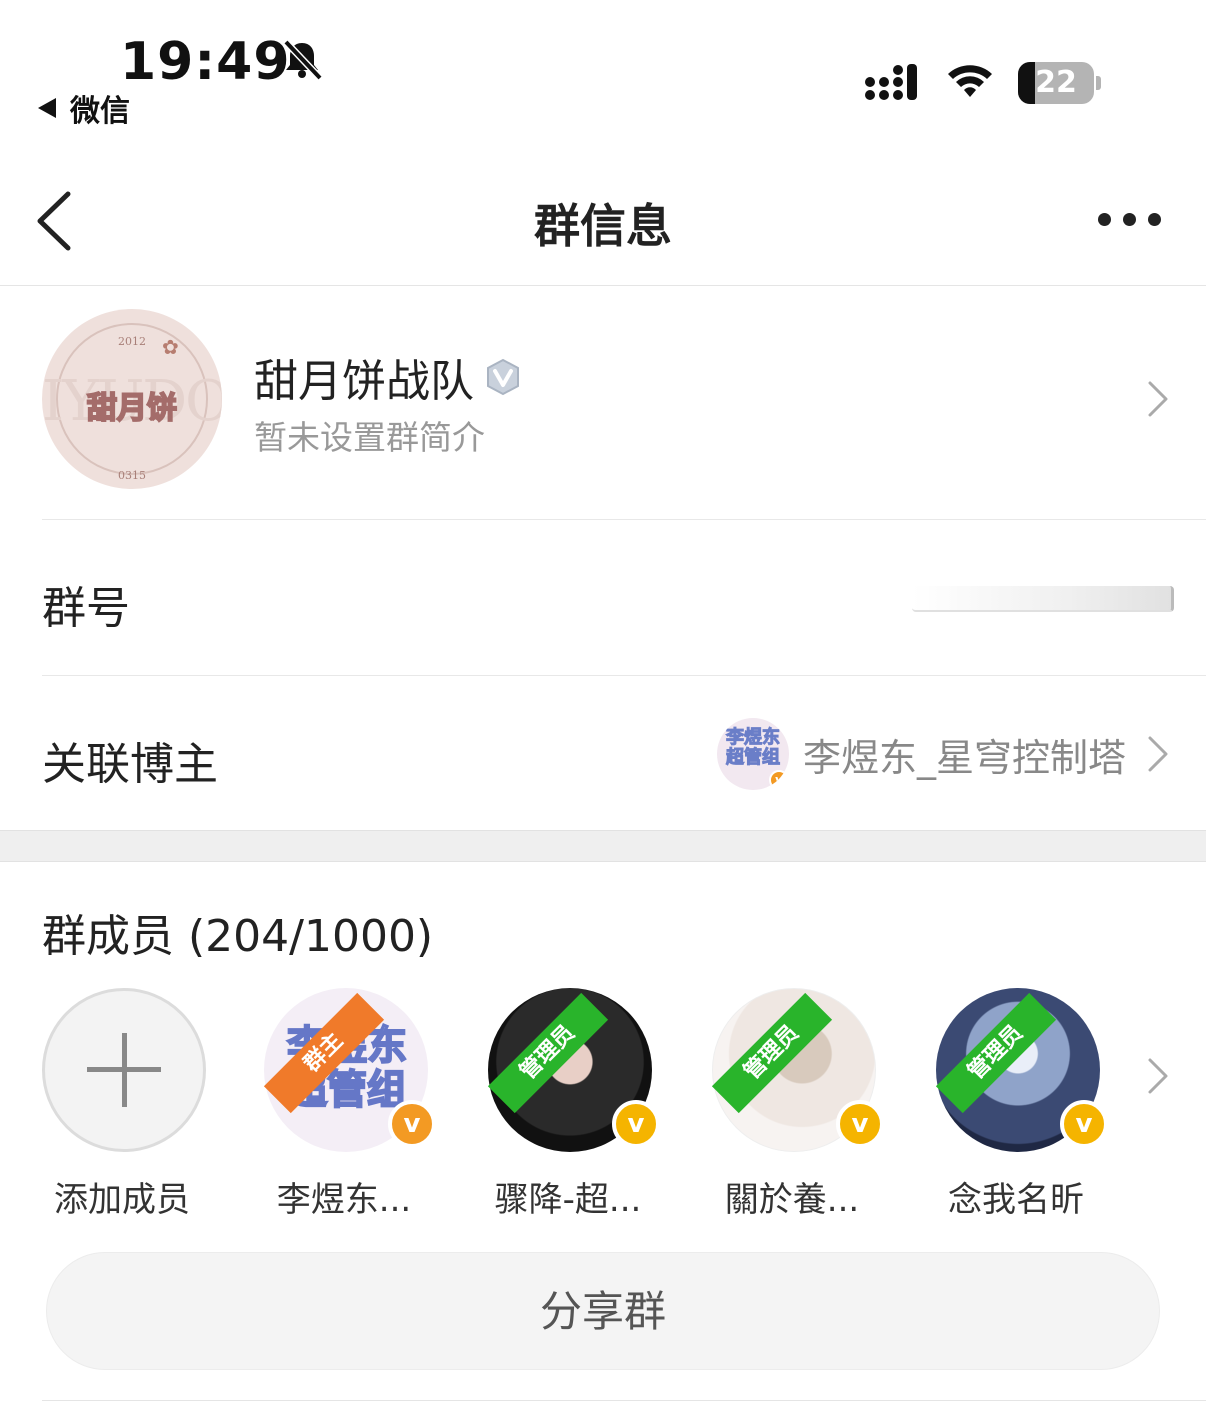 The height and width of the screenshot is (1416, 1206). I want to click on back-to-wechat: 微信, so click(84, 108).